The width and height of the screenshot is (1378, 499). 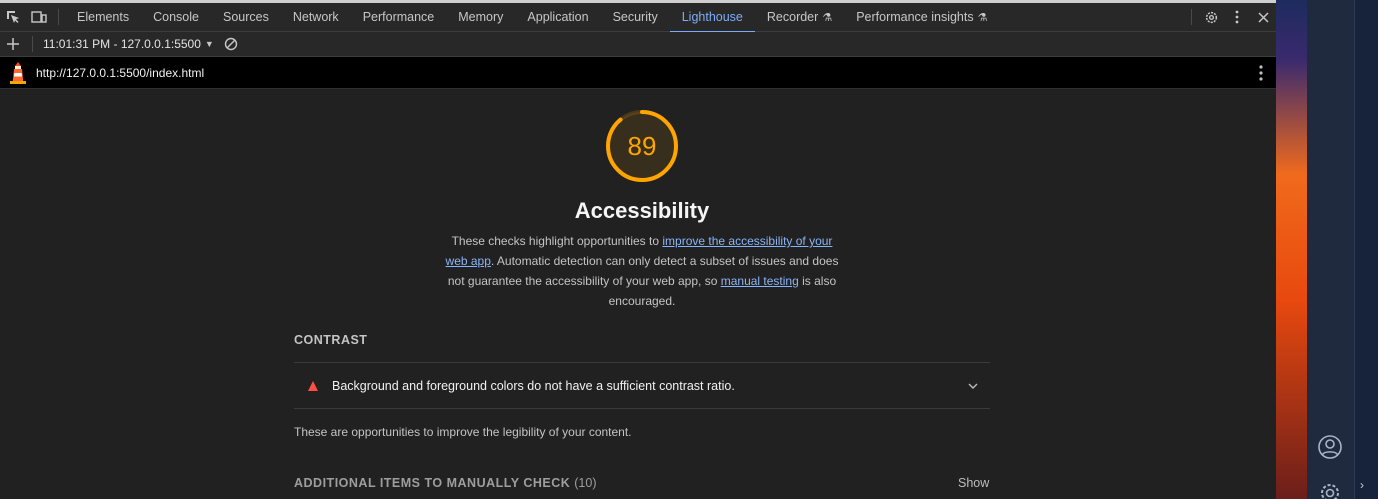 What do you see at coordinates (1330, 447) in the screenshot?
I see `account-icon` at bounding box center [1330, 447].